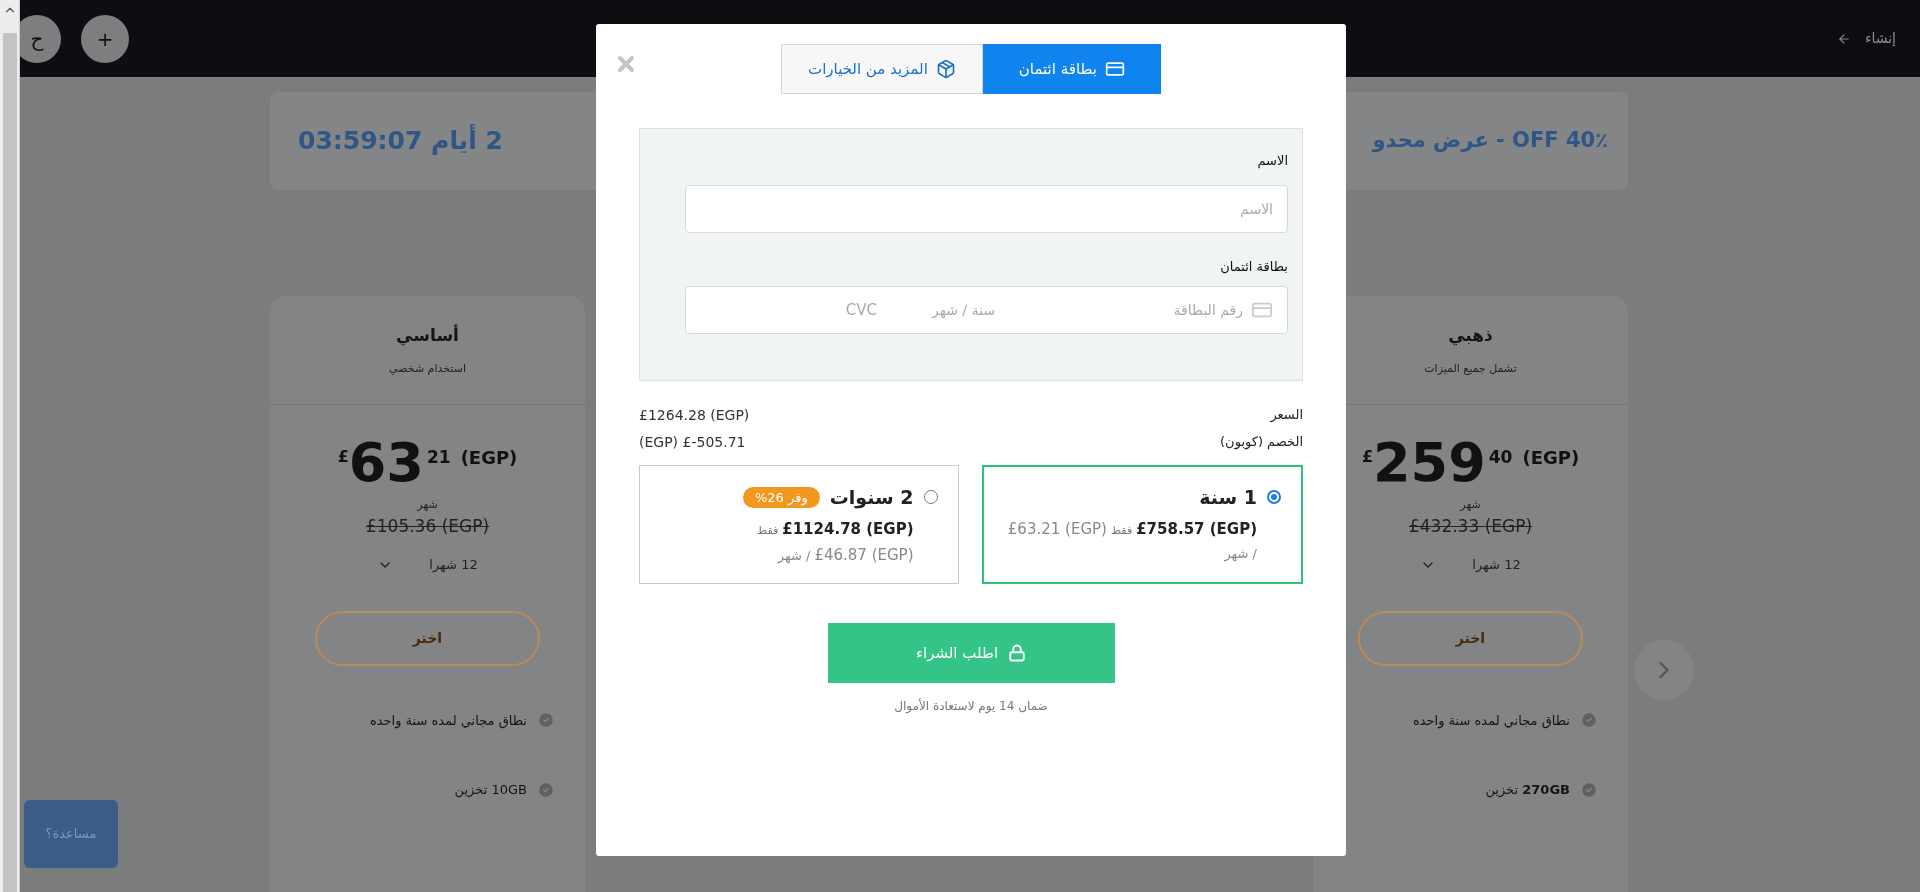  Describe the element at coordinates (1071, 69) in the screenshot. I see `tab: بطاقة ائتمان` at that location.